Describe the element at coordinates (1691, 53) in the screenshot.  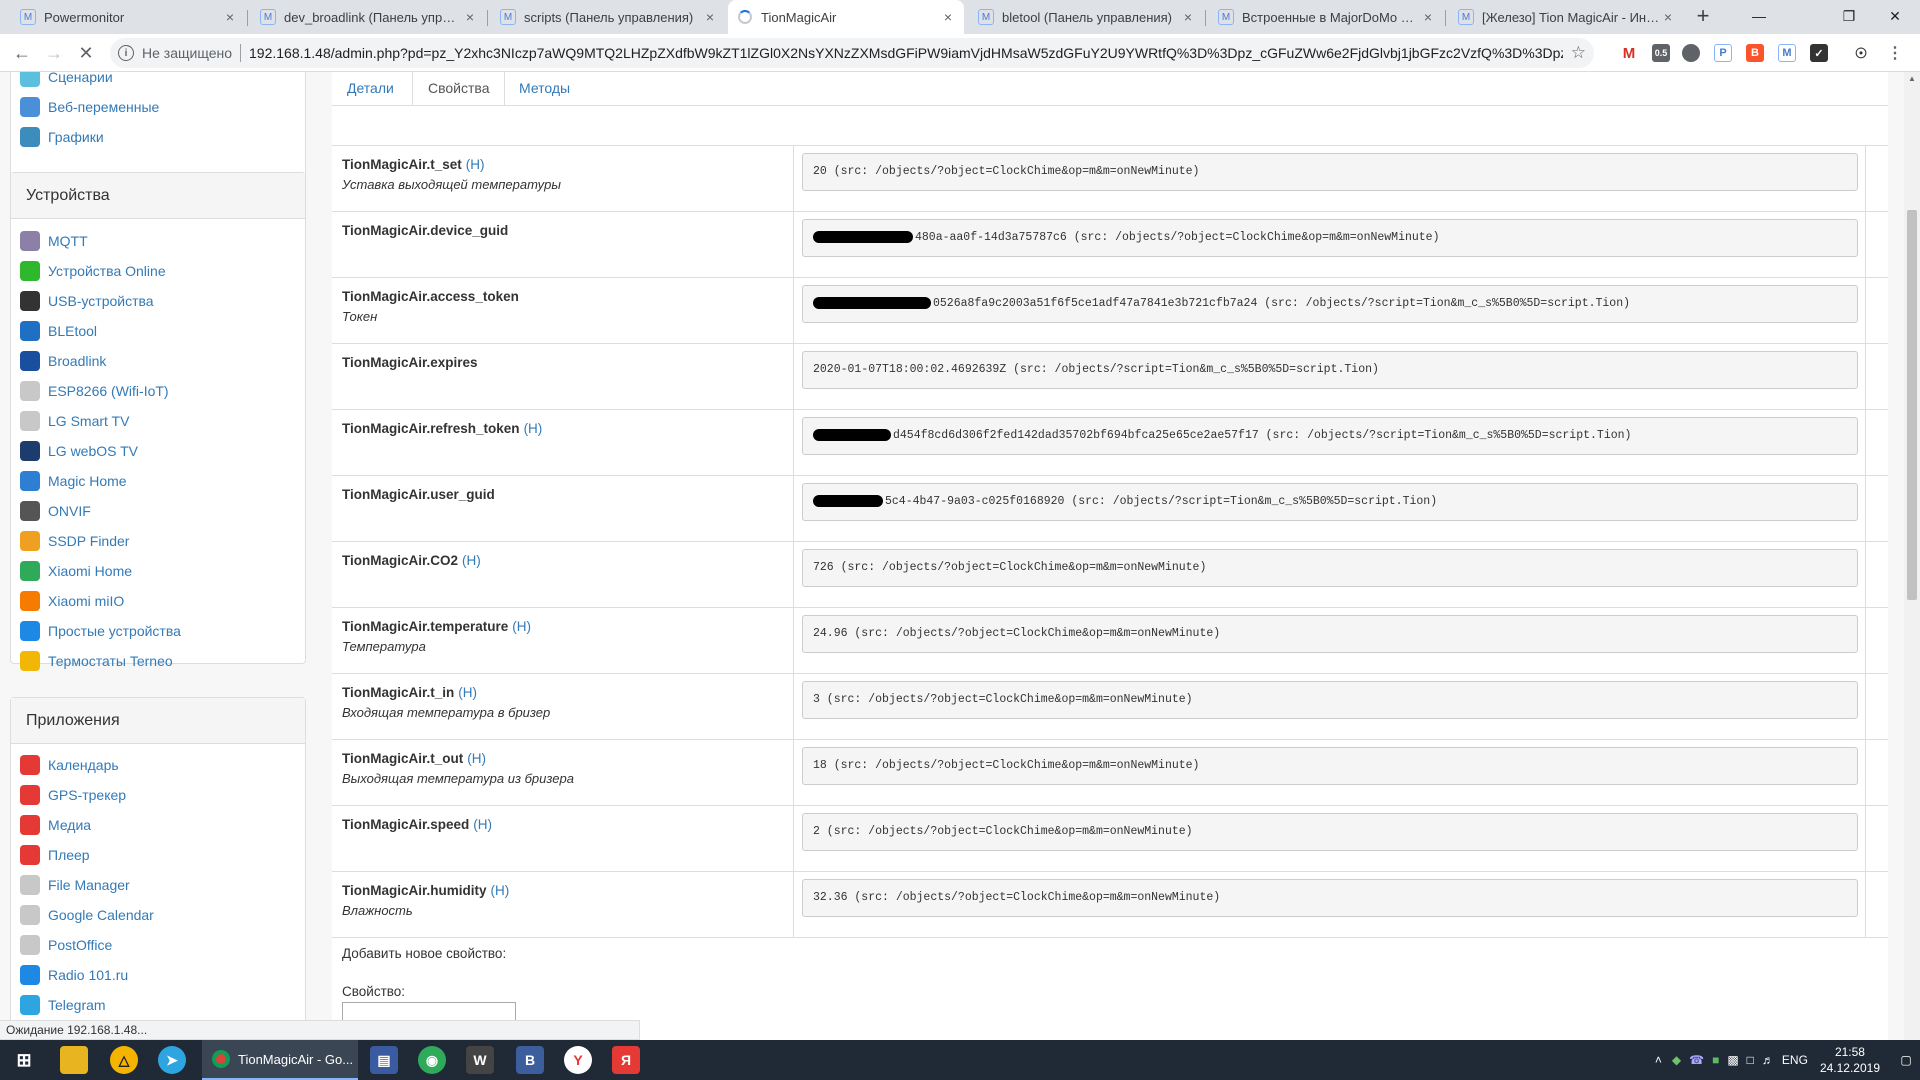
I see `camera-extension-icon` at that location.